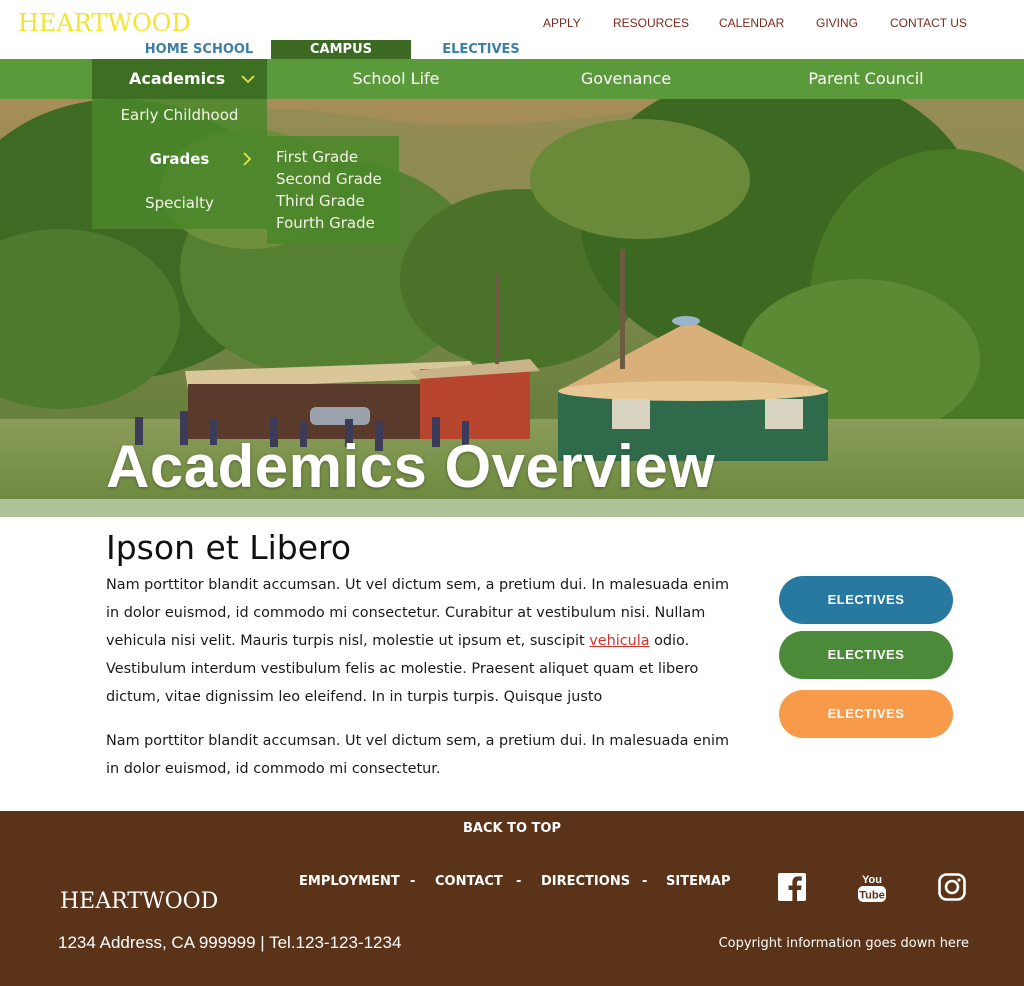 The height and width of the screenshot is (986, 1024). Describe the element at coordinates (871, 896) in the screenshot. I see `svg-text: Tube` at that location.